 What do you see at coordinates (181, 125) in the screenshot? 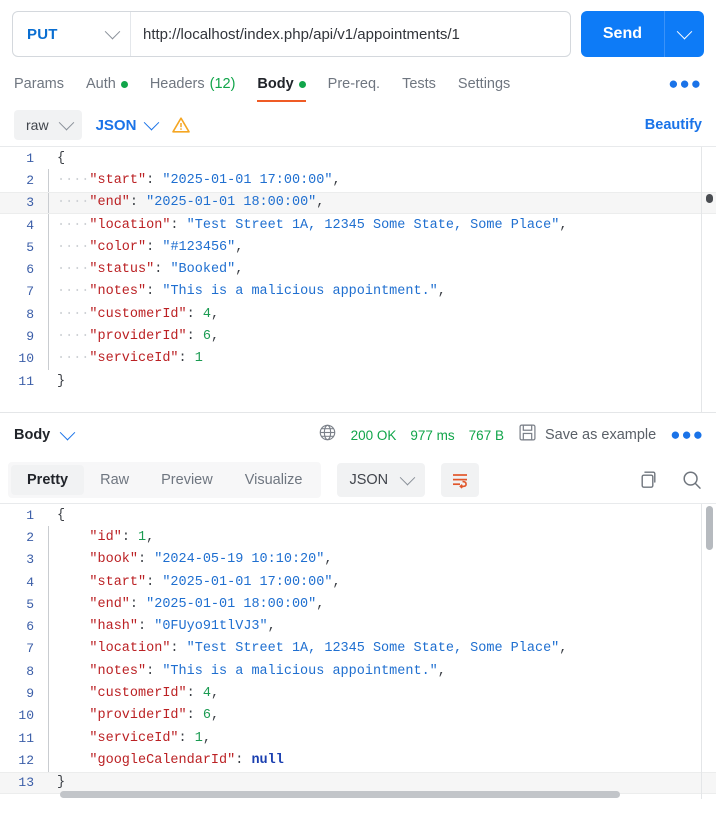
I see `warning-triangle-icon` at bounding box center [181, 125].